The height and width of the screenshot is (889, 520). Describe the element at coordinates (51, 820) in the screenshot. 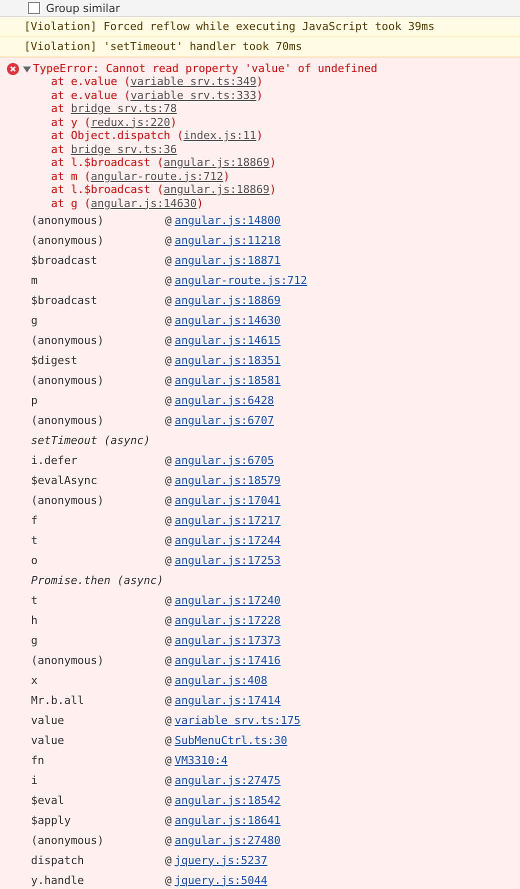

I see `function-name: $apply` at that location.